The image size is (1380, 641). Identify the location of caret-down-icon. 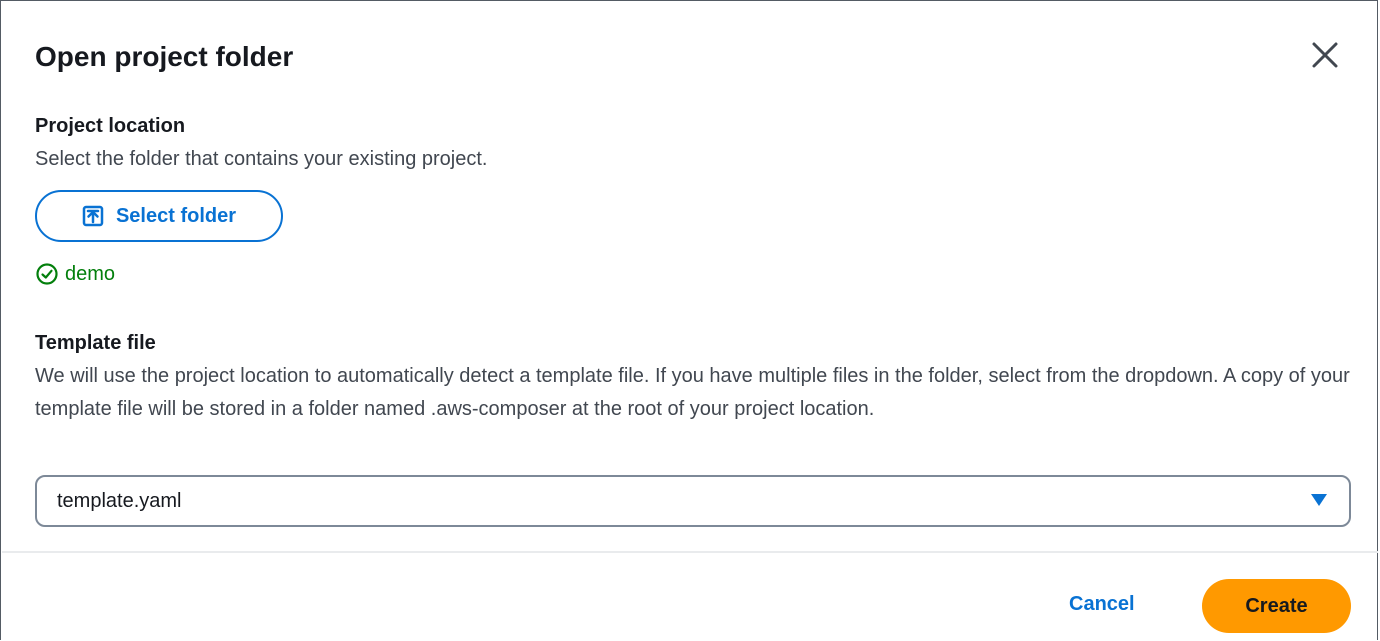
(1319, 500).